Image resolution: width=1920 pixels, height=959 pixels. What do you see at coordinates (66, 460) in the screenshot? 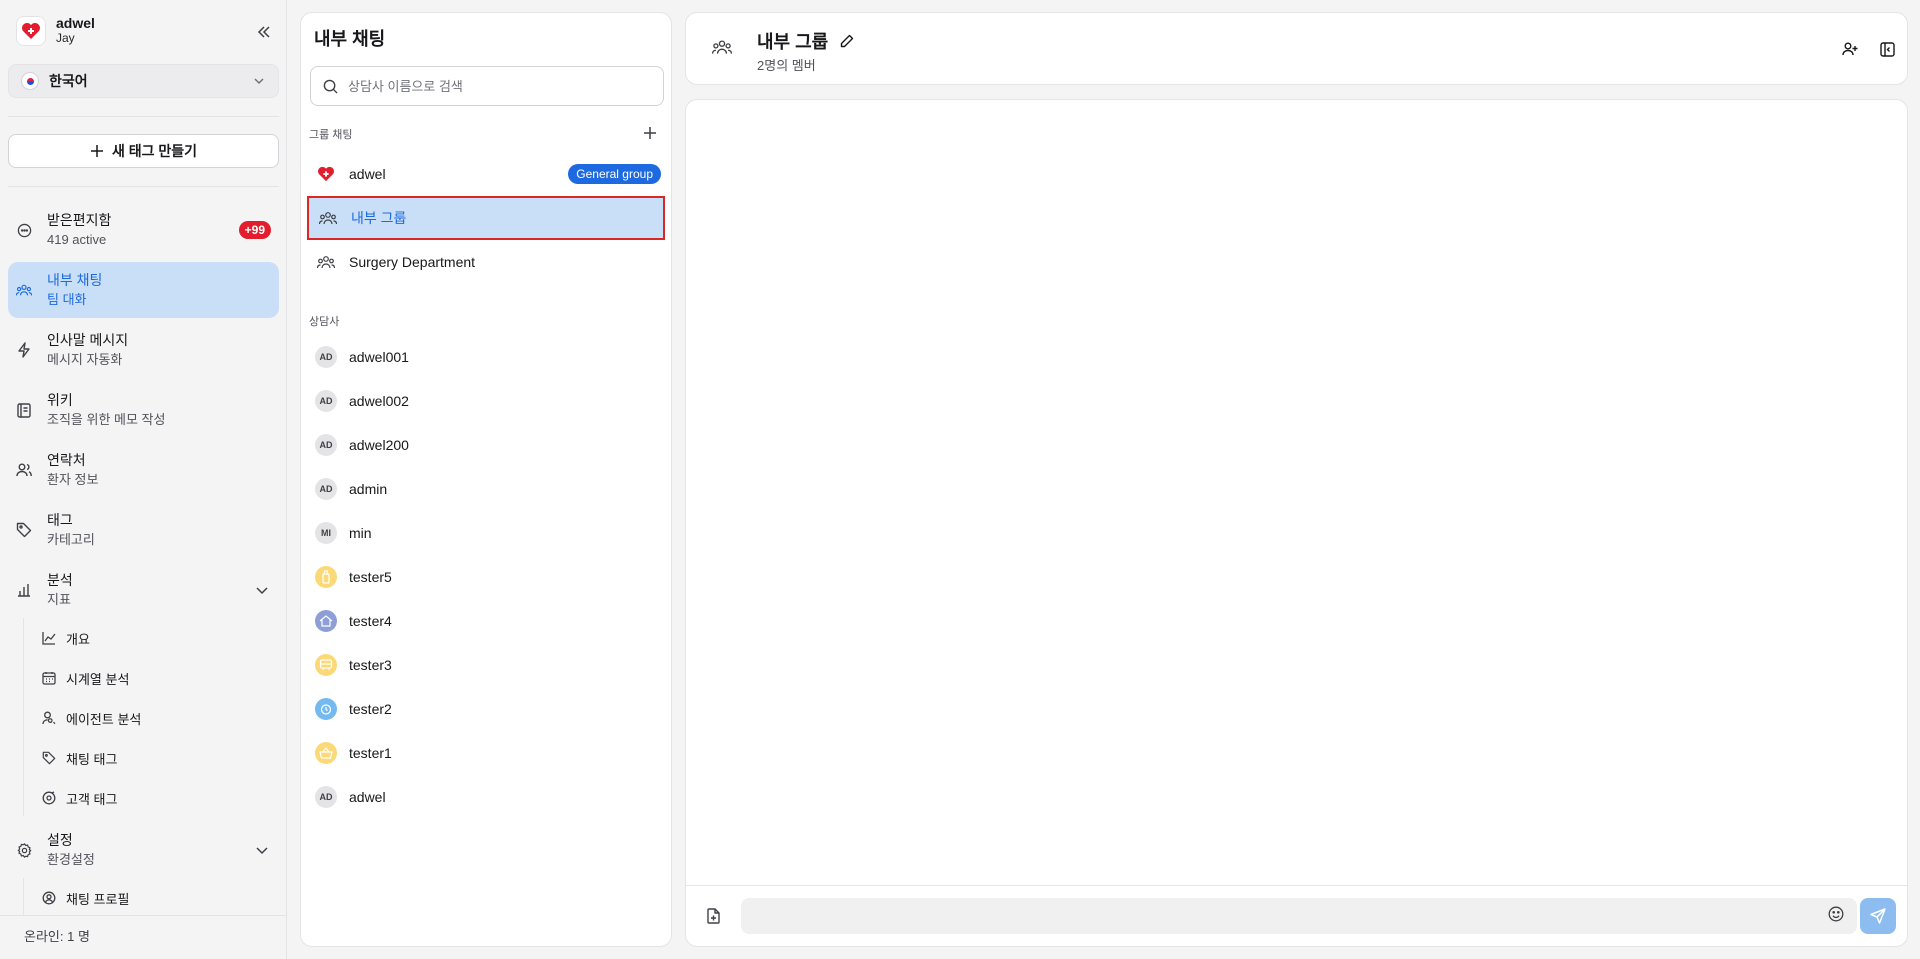
I see `nav-contacts-title: 연락처` at bounding box center [66, 460].